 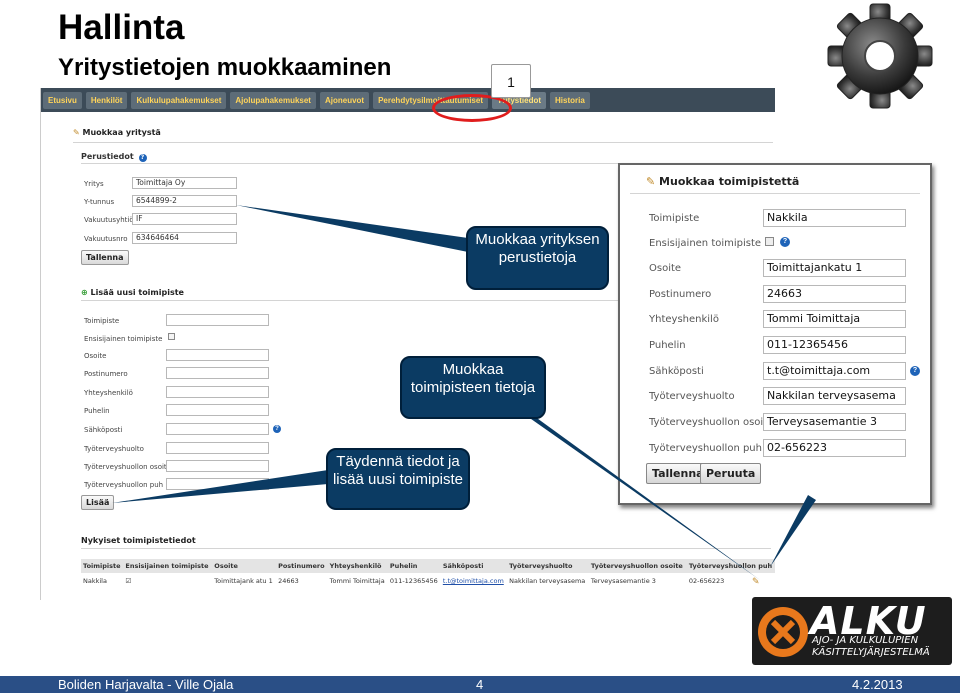 I want to click on company-save-button: Tallenna, so click(x=105, y=257).